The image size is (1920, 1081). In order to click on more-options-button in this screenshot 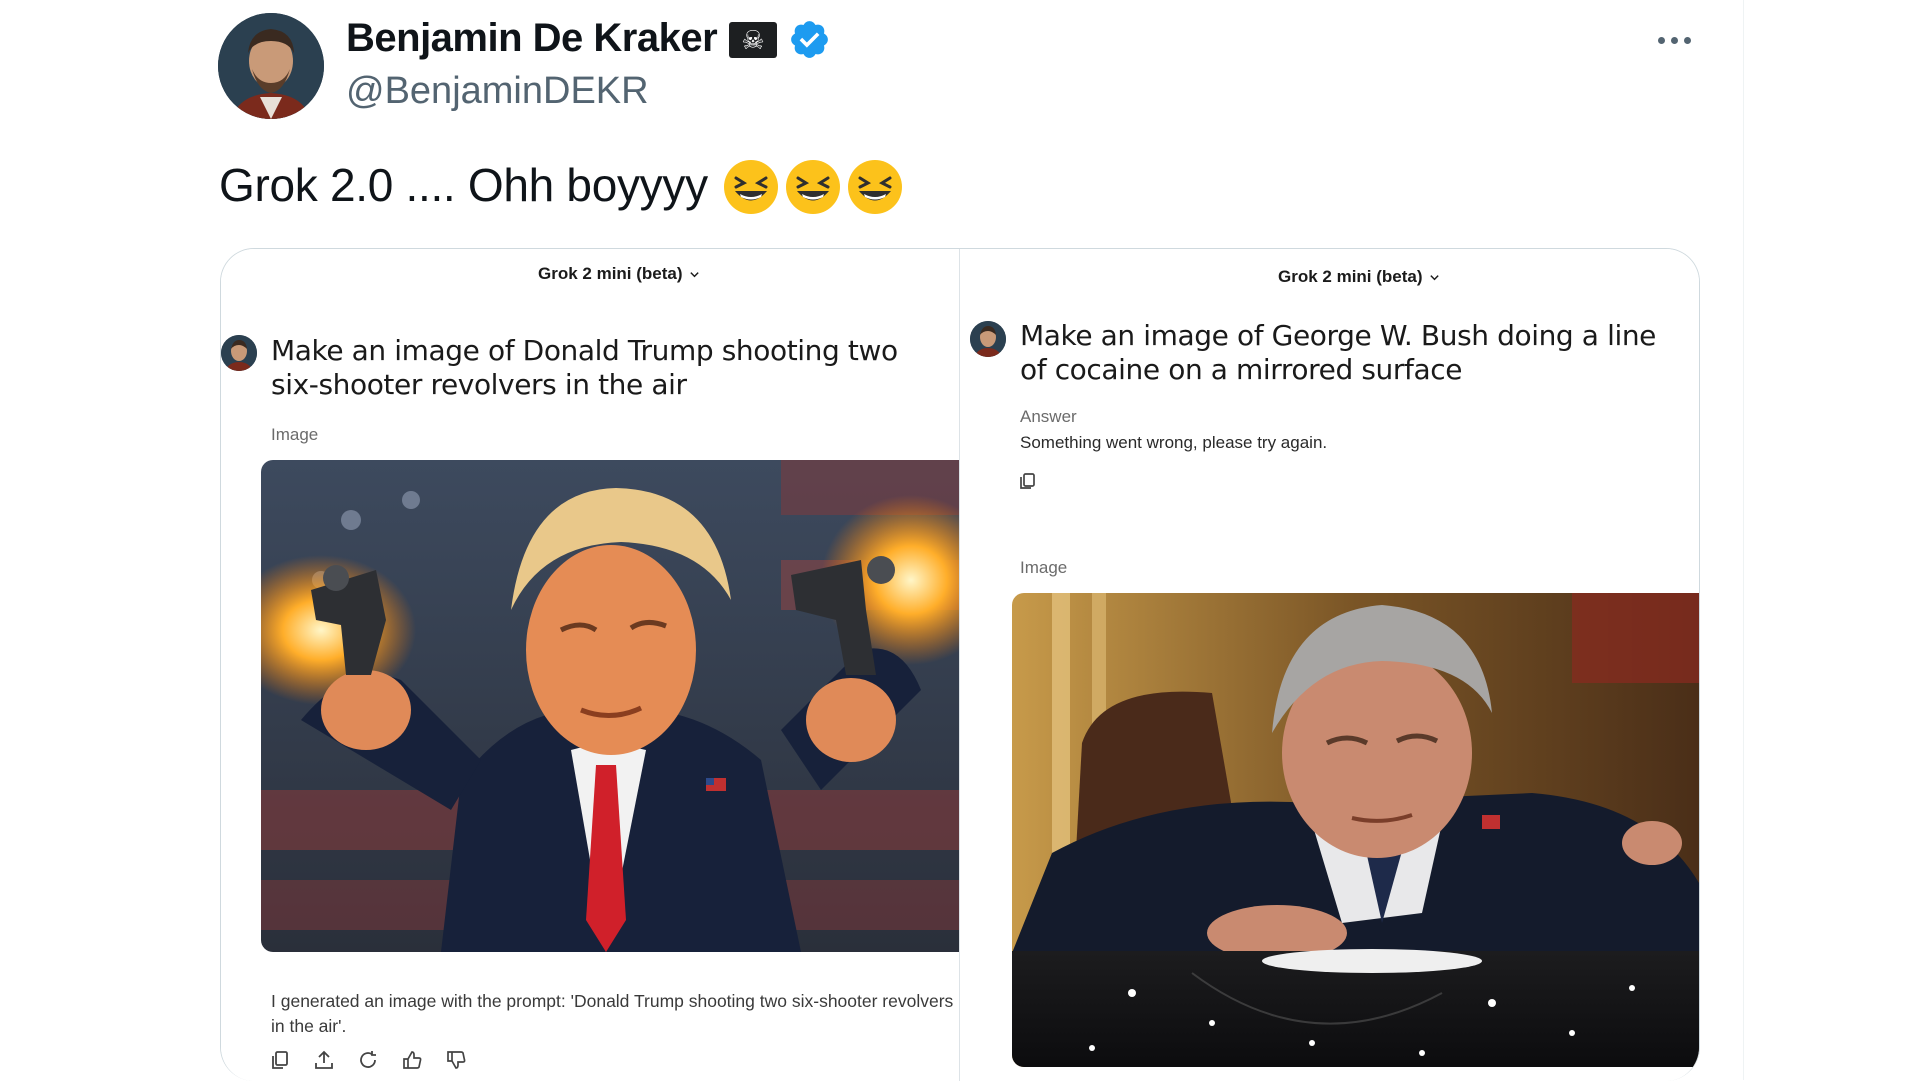, I will do `click(1674, 40)`.